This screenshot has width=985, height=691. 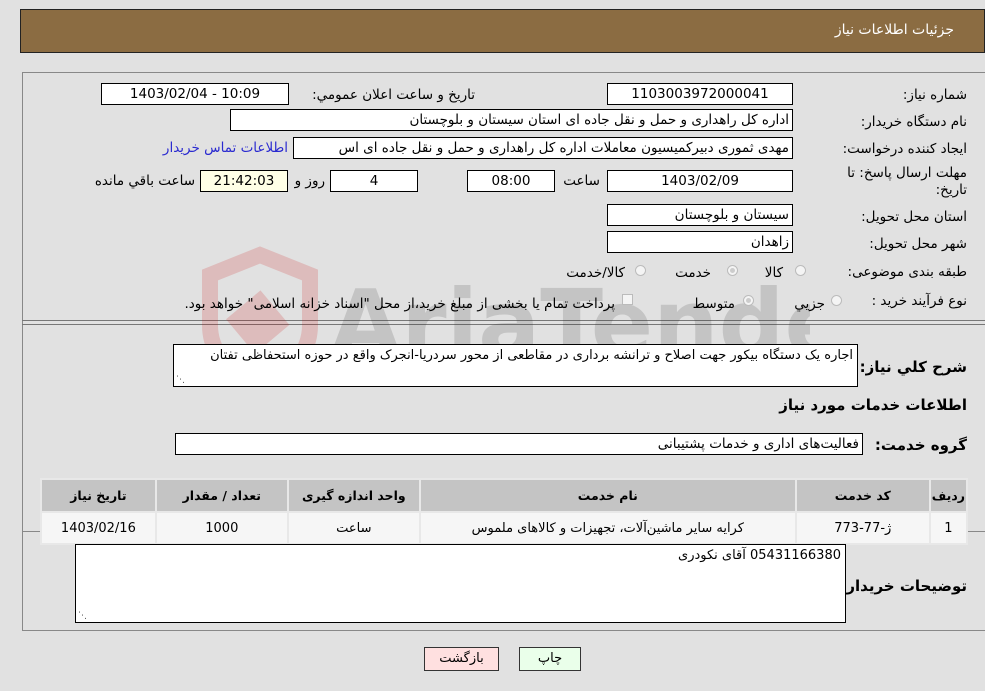 What do you see at coordinates (700, 215) in the screenshot?
I see `delivery-province-field: سیستان و بلوچستان` at bounding box center [700, 215].